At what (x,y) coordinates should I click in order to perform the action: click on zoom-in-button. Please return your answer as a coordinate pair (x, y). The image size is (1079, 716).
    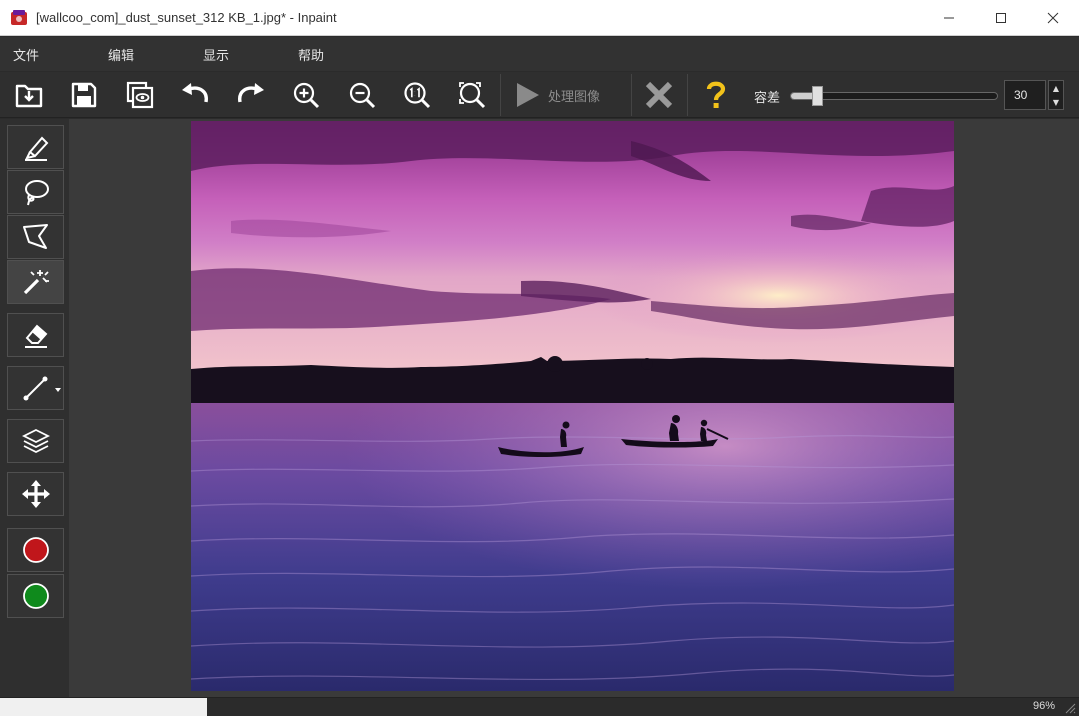
    Looking at the image, I should click on (306, 95).